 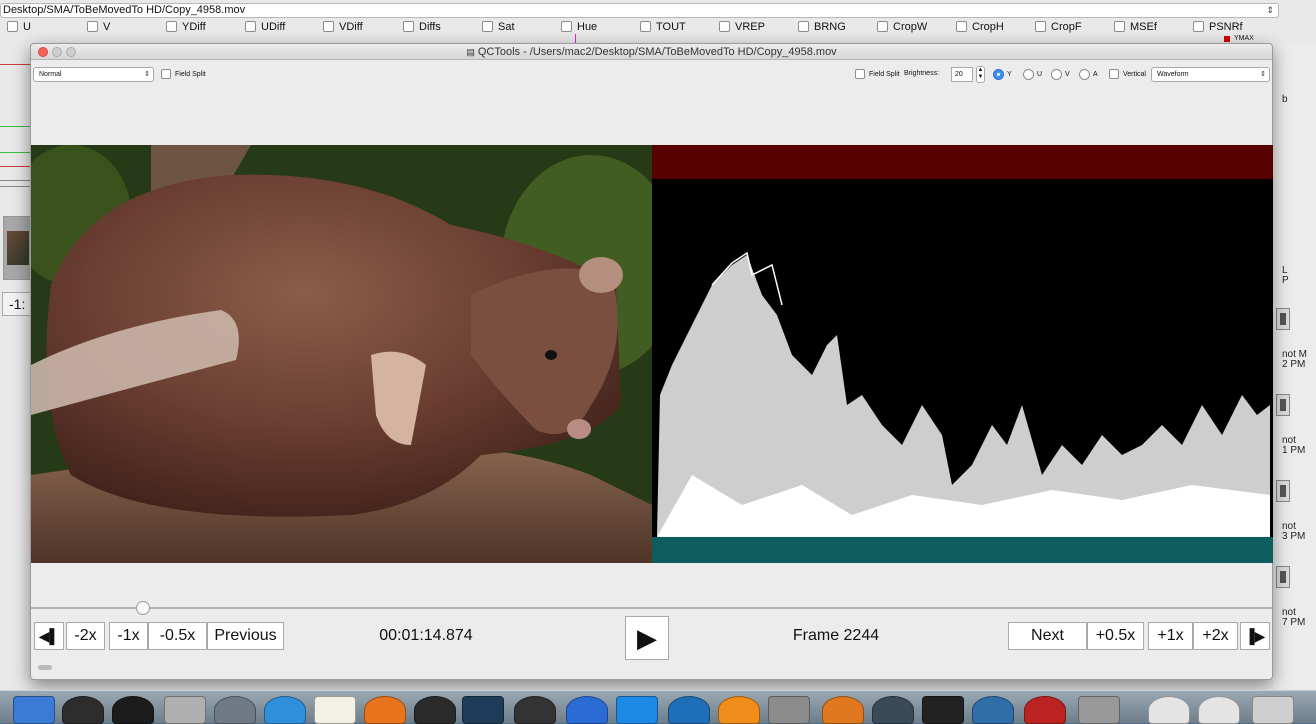 What do you see at coordinates (1169, 710) in the screenshot?
I see `downloads-stack-icon` at bounding box center [1169, 710].